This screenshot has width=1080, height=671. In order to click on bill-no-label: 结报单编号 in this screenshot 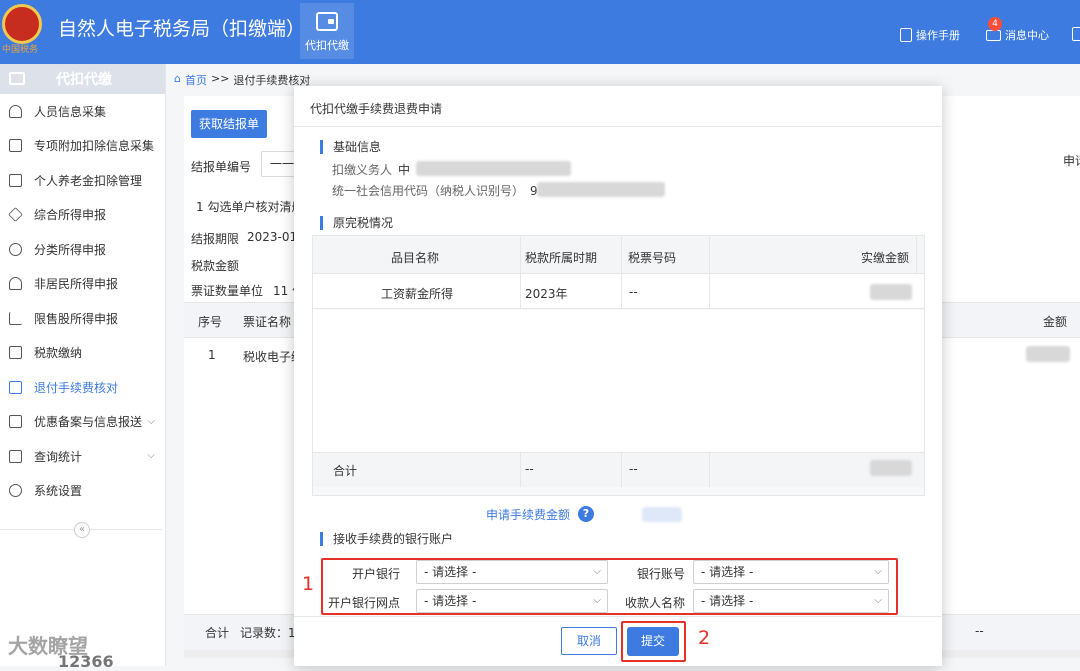, I will do `click(221, 167)`.